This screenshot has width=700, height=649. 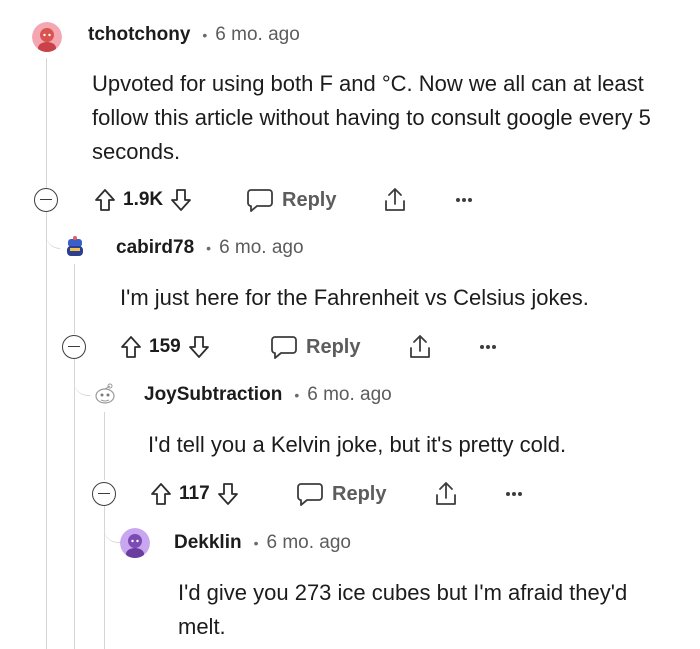 I want to click on vote-group: 159, so click(x=165, y=347).